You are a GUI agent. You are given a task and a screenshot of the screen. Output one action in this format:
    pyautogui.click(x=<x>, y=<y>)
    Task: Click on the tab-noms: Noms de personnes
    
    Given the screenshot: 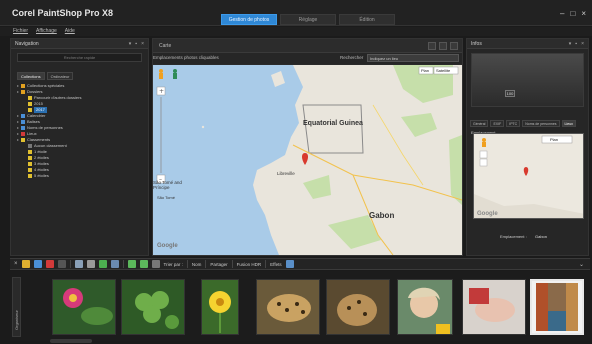 What is the action you would take?
    pyautogui.click(x=541, y=123)
    